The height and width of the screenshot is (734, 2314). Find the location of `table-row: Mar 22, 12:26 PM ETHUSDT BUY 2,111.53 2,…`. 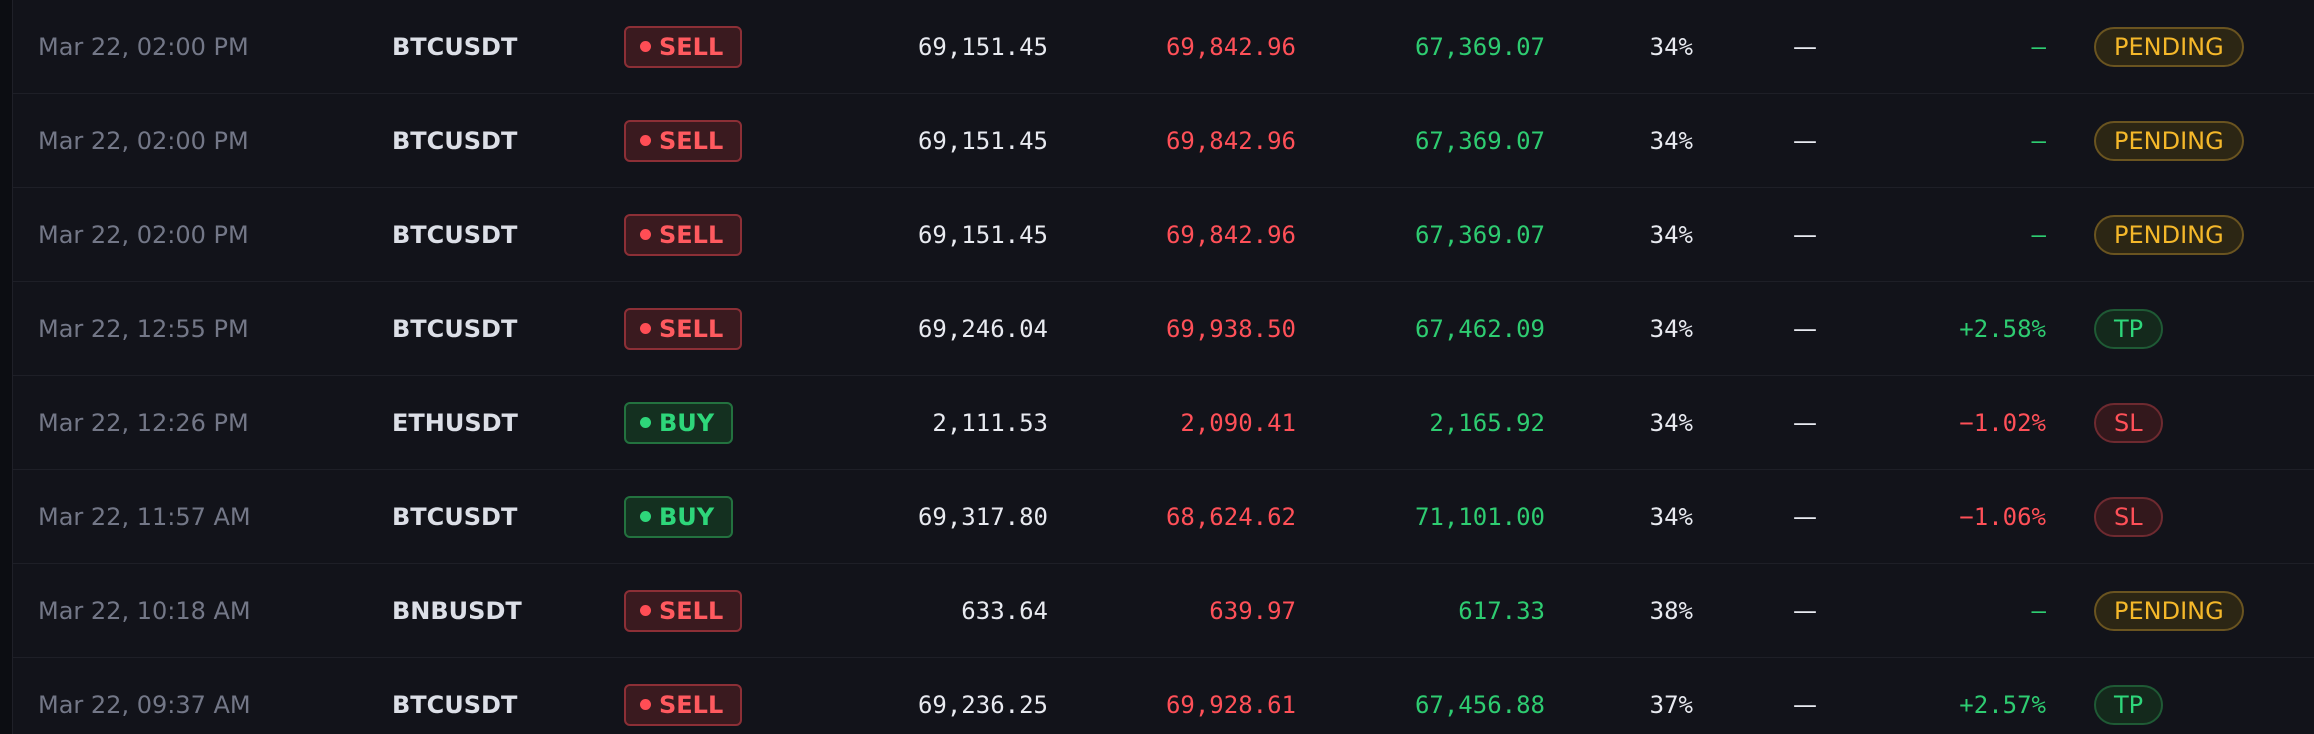

table-row: Mar 22, 12:26 PM ETHUSDT BUY 2,111.53 2,… is located at coordinates (1163, 423).